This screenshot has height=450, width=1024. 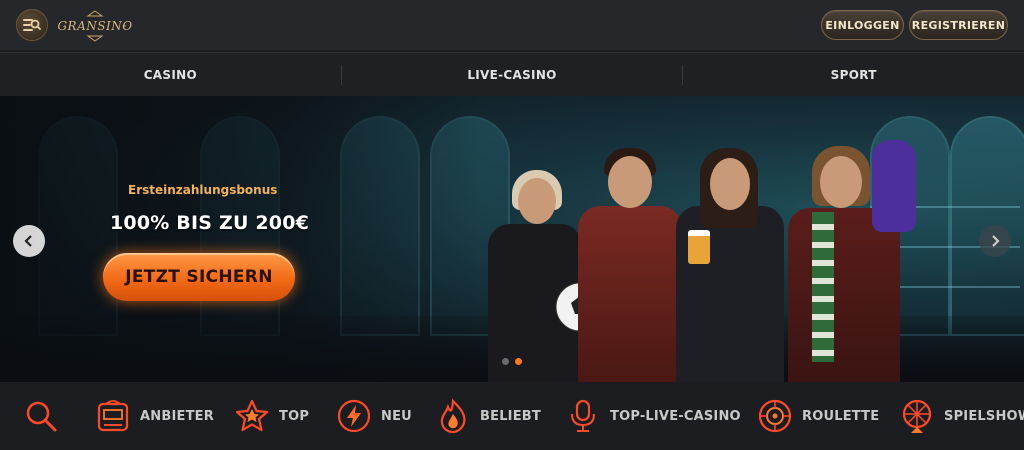 I want to click on scarf, so click(x=823, y=287).